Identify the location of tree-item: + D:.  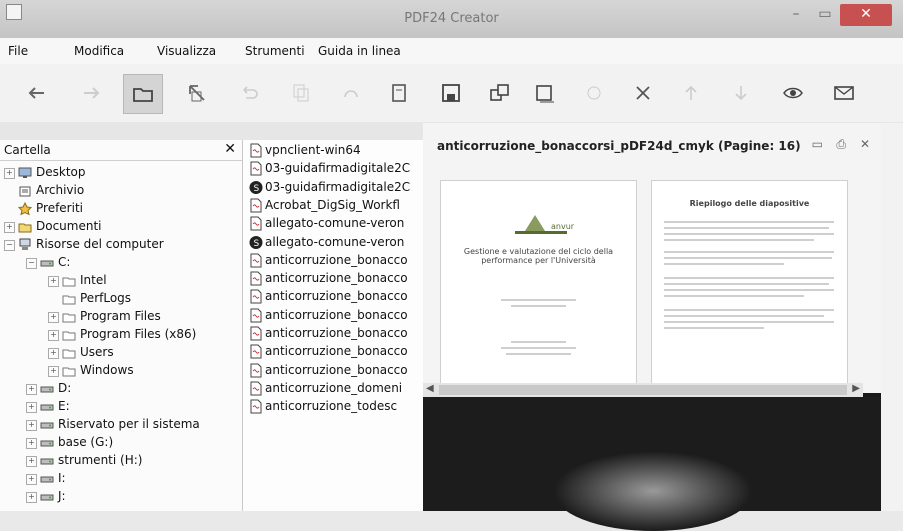
(121, 389).